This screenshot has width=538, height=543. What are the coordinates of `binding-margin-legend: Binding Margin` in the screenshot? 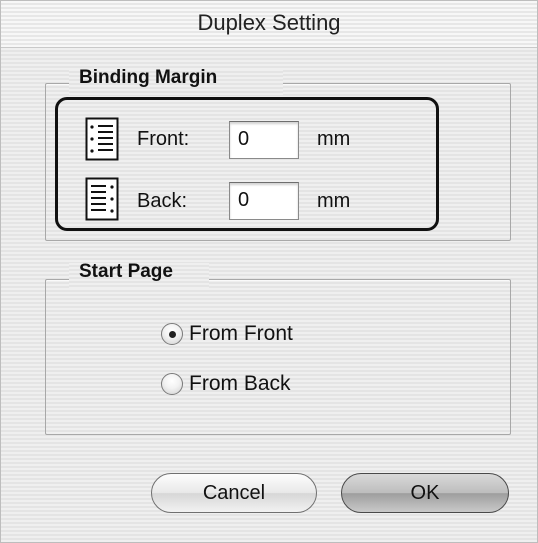 It's located at (148, 77).